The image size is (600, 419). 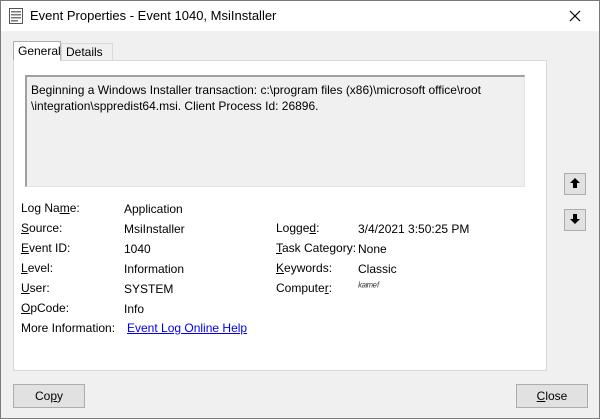 I want to click on log-name-value: Application, so click(x=153, y=209).